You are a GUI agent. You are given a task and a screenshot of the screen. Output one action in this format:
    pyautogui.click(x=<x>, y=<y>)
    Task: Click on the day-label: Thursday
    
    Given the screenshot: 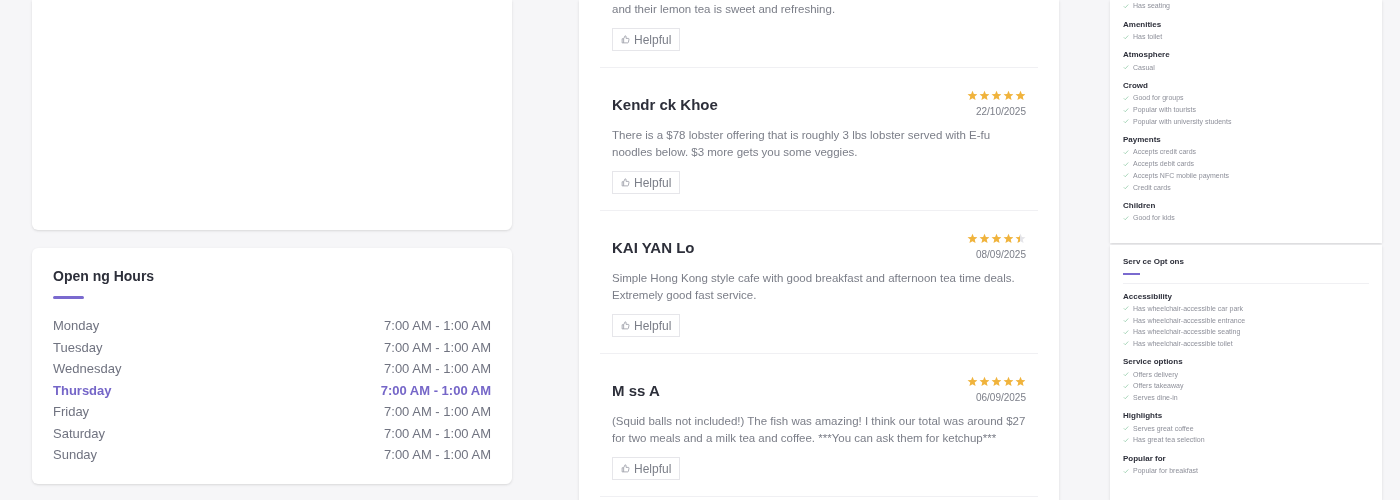 What is the action you would take?
    pyautogui.click(x=82, y=390)
    